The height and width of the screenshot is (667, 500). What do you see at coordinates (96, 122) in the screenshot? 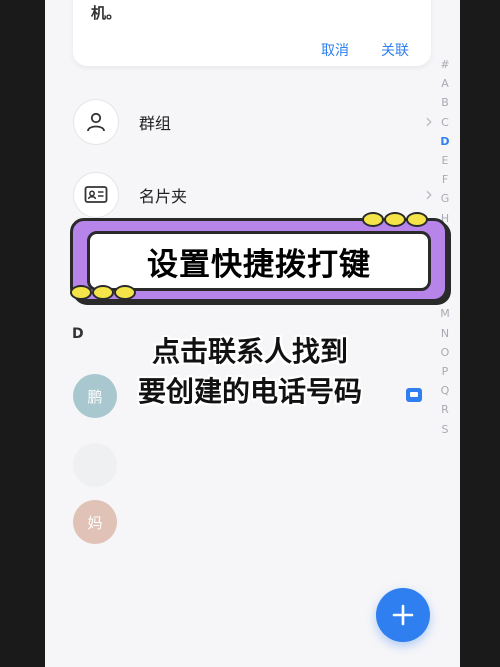
I see `person-icon` at bounding box center [96, 122].